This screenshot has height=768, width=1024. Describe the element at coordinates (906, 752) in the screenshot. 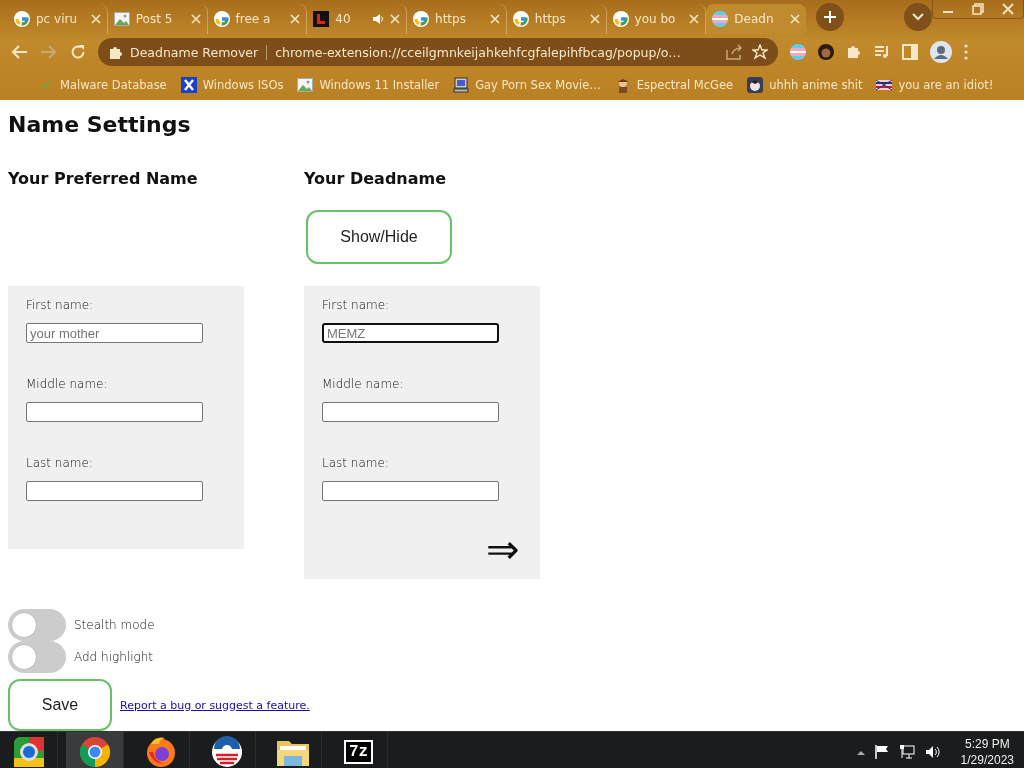

I see `network-icon` at that location.